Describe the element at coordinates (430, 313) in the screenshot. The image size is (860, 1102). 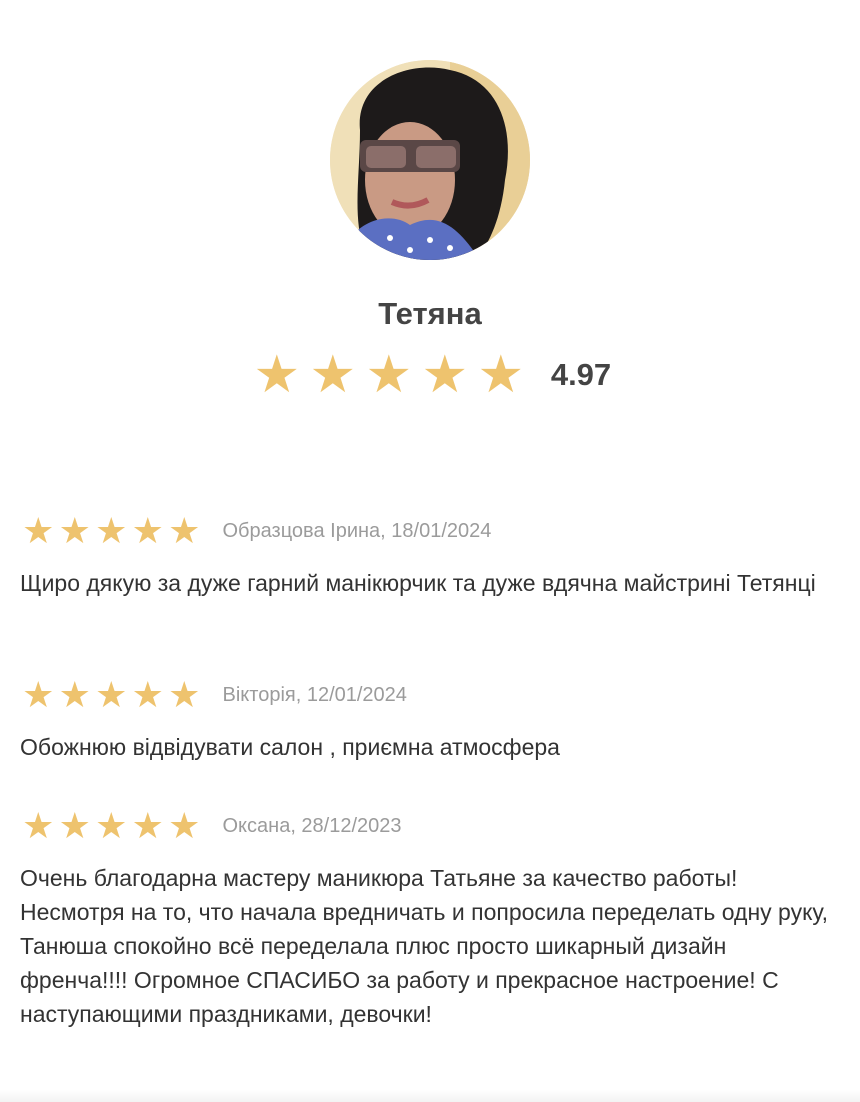
I see `profile-name: Тетяна` at that location.